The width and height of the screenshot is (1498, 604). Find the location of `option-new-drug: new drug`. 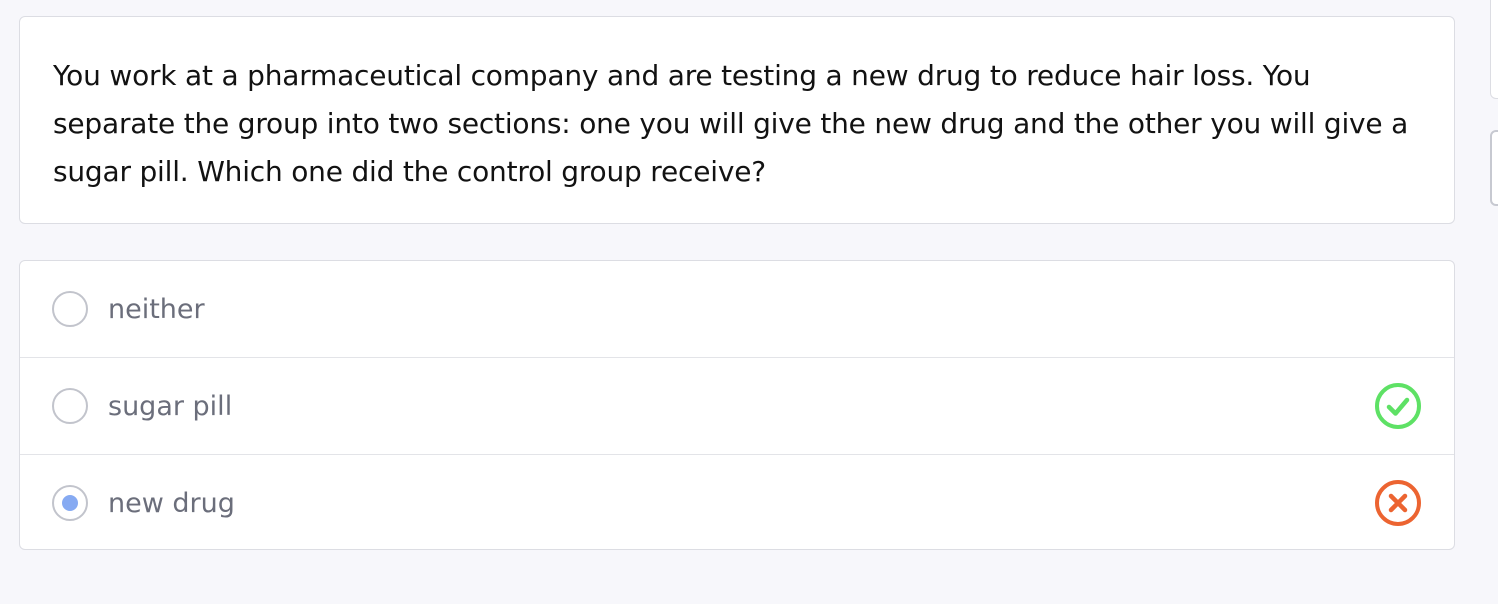

option-new-drug: new drug is located at coordinates (737, 502).